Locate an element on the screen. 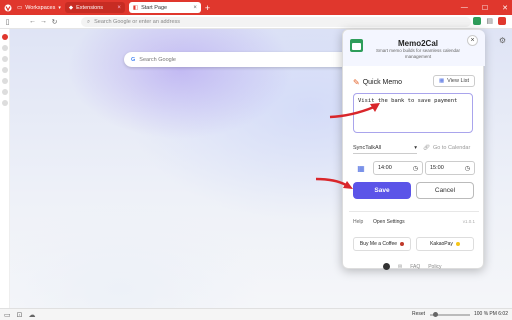 The height and width of the screenshot is (320, 512). workspaces-label: Workspaces is located at coordinates (40, 7).